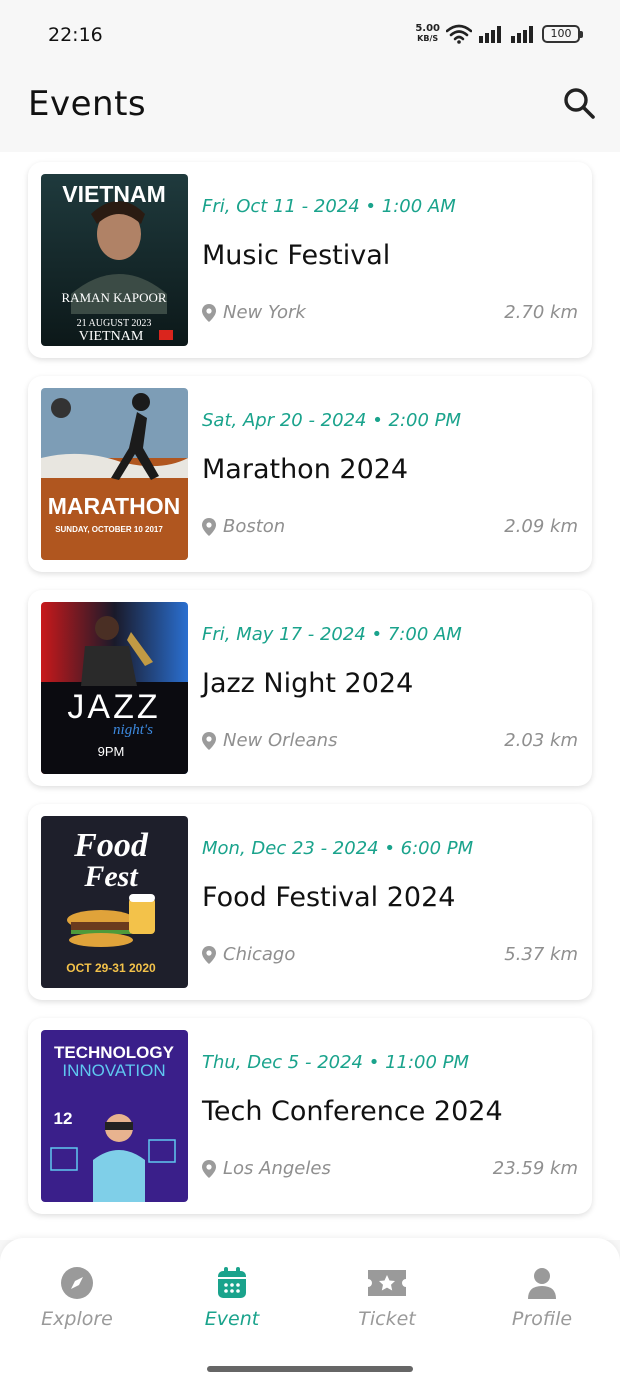 Image resolution: width=620 pixels, height=1385 pixels. I want to click on event-distance: 2.03 km, so click(541, 740).